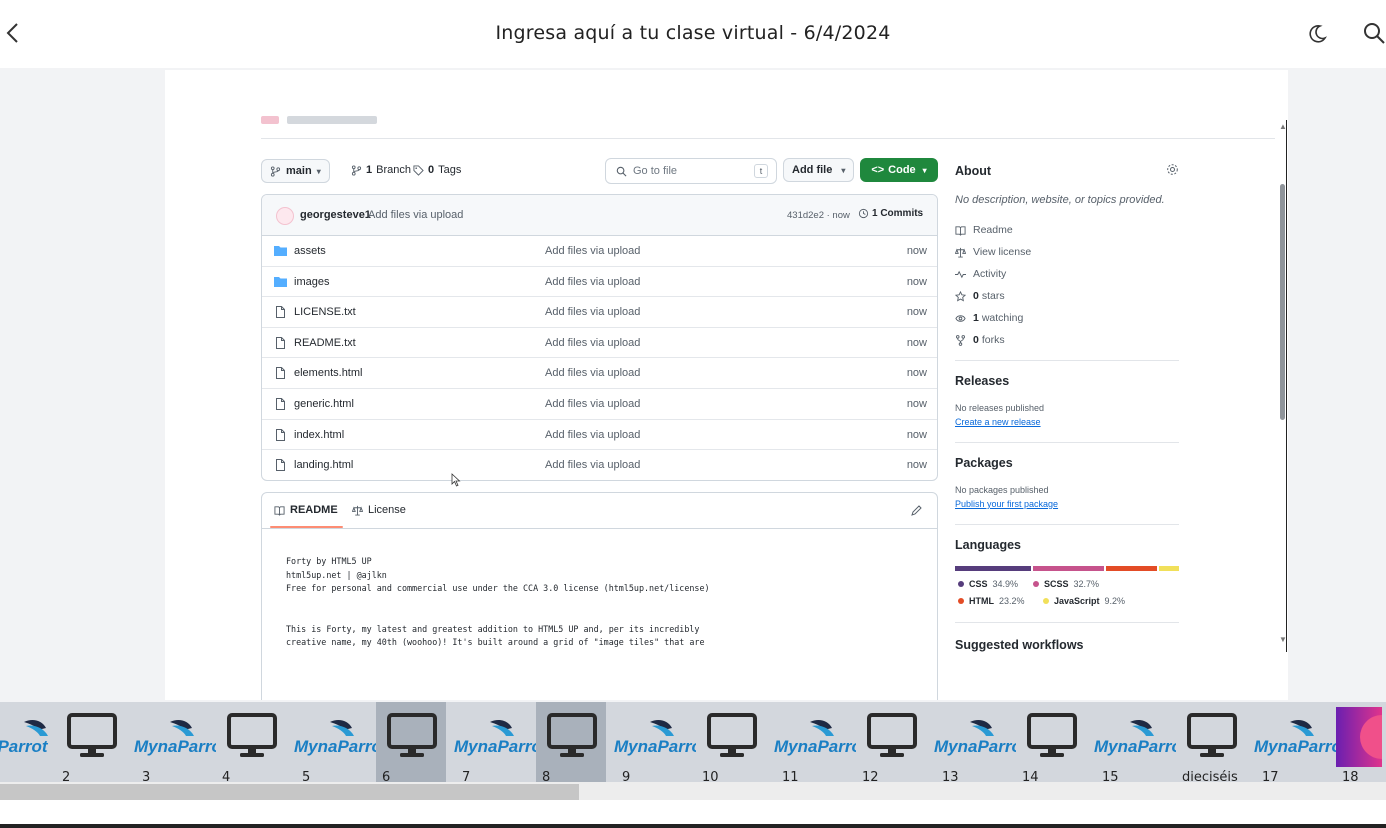 The height and width of the screenshot is (828, 1386). What do you see at coordinates (993, 230) in the screenshot?
I see `readme-link-label: Readme` at bounding box center [993, 230].